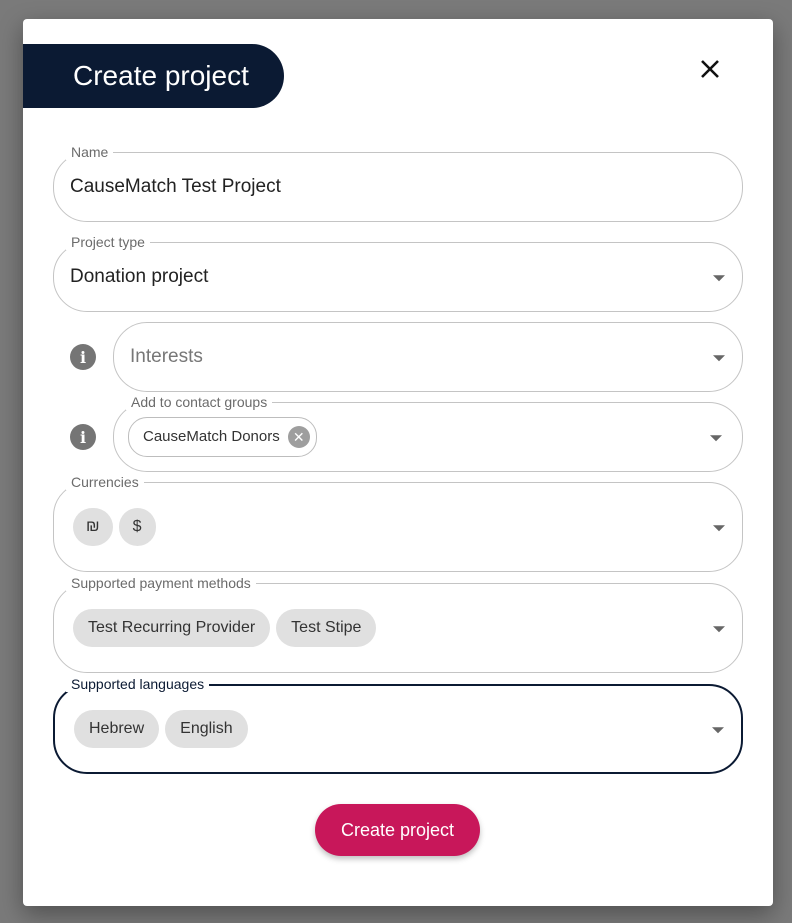 This screenshot has height=923, width=792. What do you see at coordinates (397, 830) in the screenshot?
I see `create-project-button: Create project` at bounding box center [397, 830].